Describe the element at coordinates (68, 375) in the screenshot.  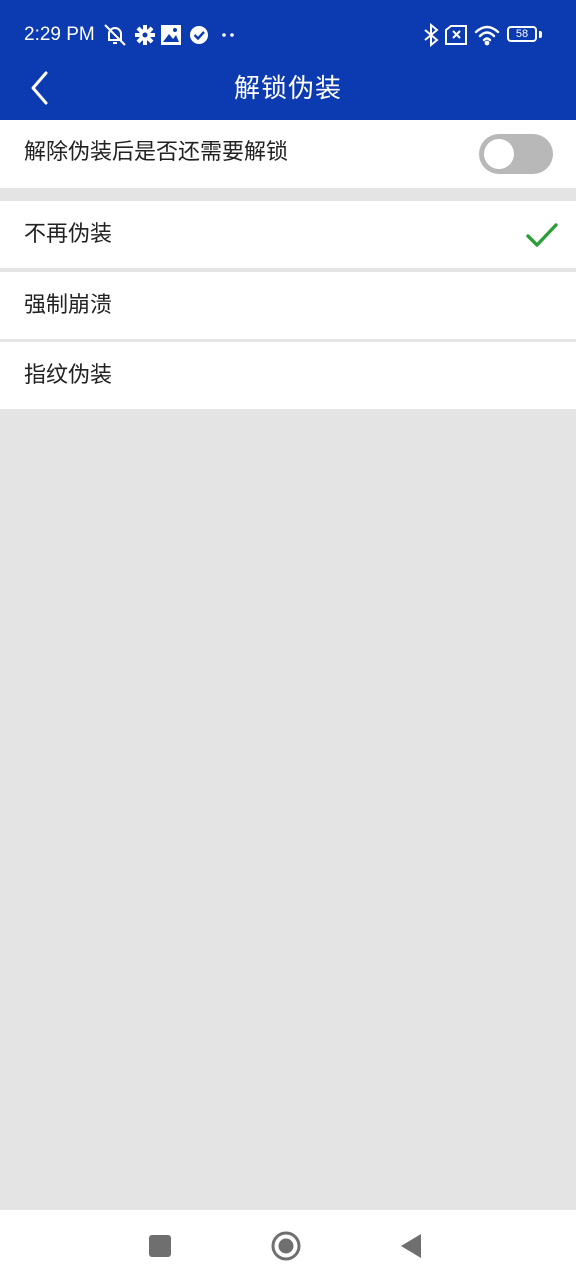
I see `option-label: 指纹伪装` at that location.